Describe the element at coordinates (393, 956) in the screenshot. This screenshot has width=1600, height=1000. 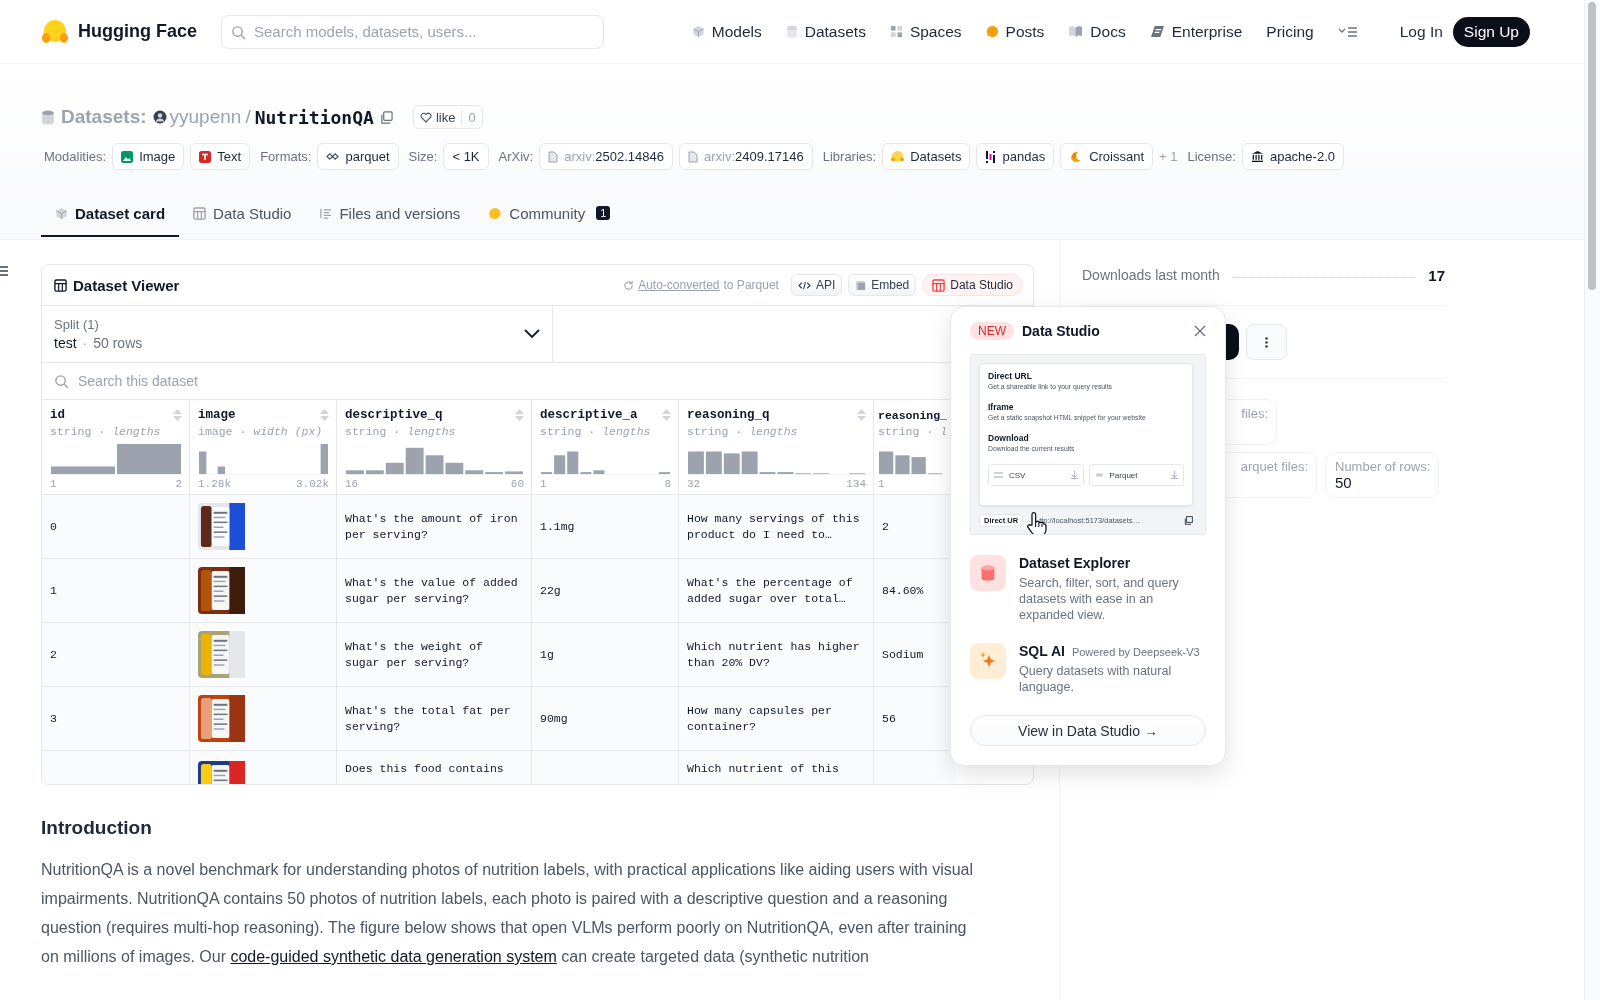
I see `inline-link: code-guided synthetic data generation system` at that location.